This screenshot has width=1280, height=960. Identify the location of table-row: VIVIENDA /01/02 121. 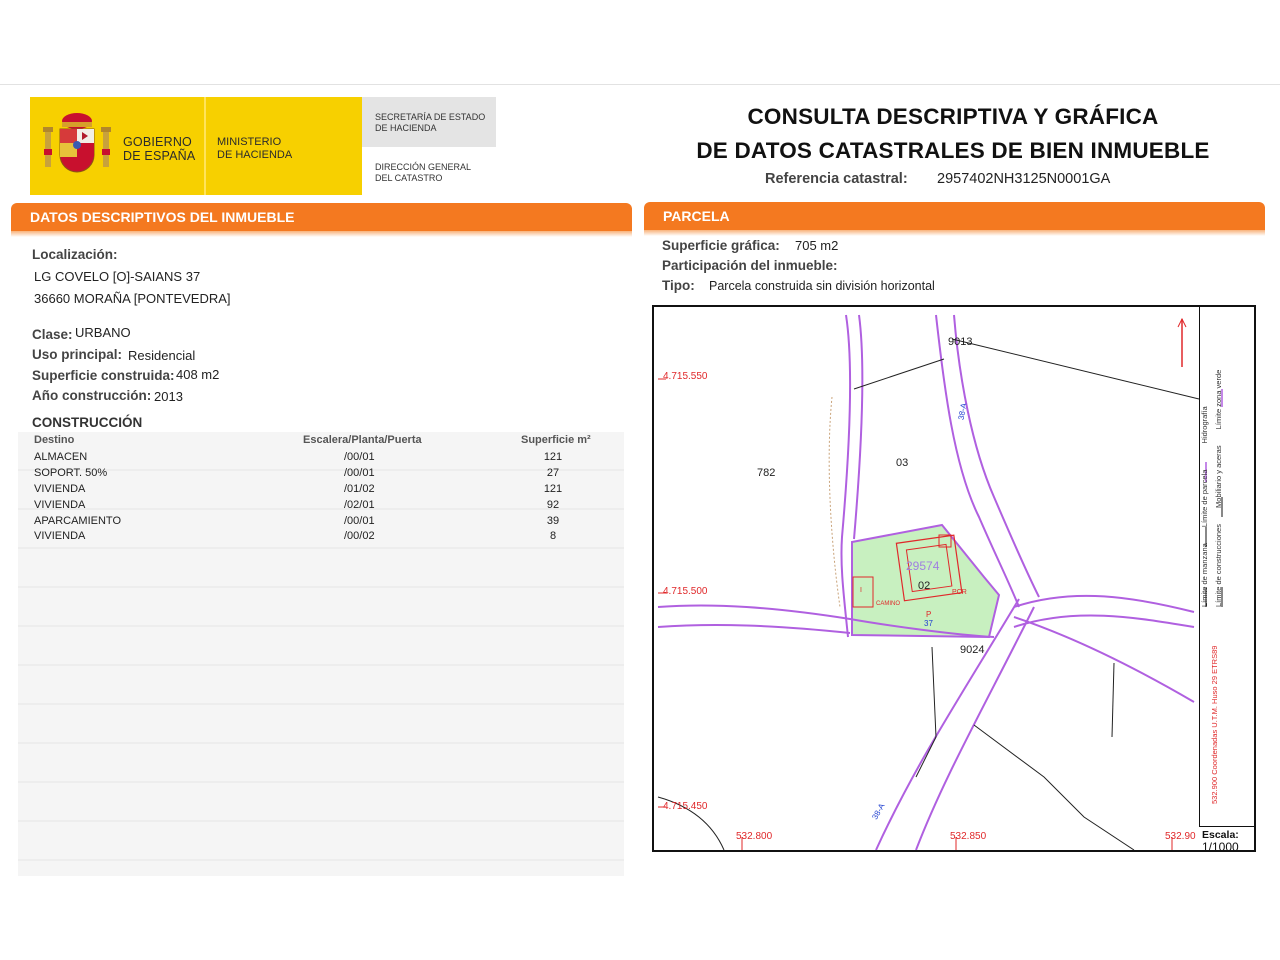
(320, 491).